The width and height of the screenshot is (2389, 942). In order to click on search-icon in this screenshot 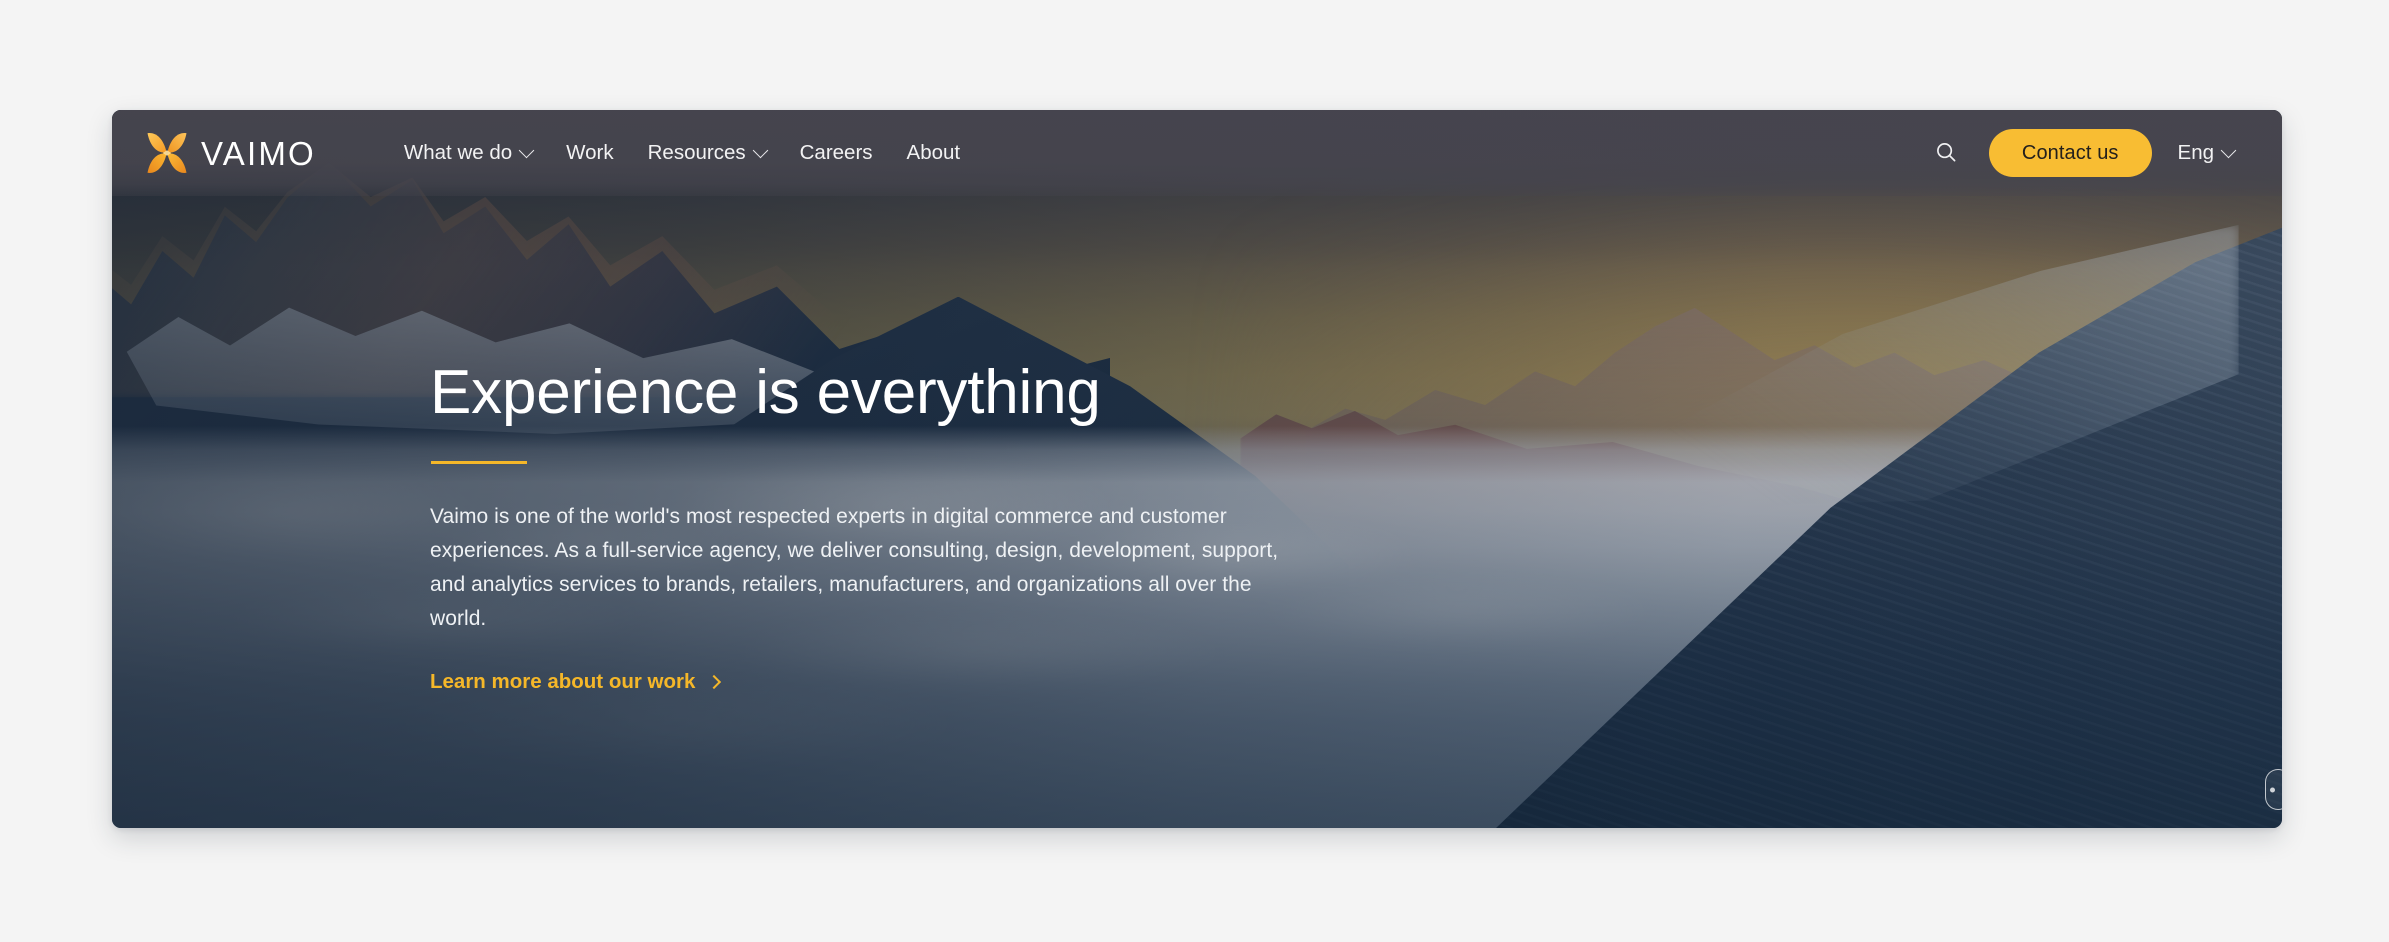, I will do `click(1946, 153)`.